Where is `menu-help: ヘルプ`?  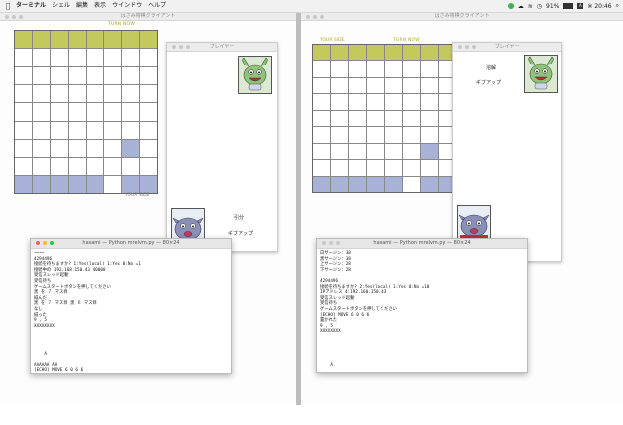
menu-help: ヘルプ is located at coordinates (157, 6).